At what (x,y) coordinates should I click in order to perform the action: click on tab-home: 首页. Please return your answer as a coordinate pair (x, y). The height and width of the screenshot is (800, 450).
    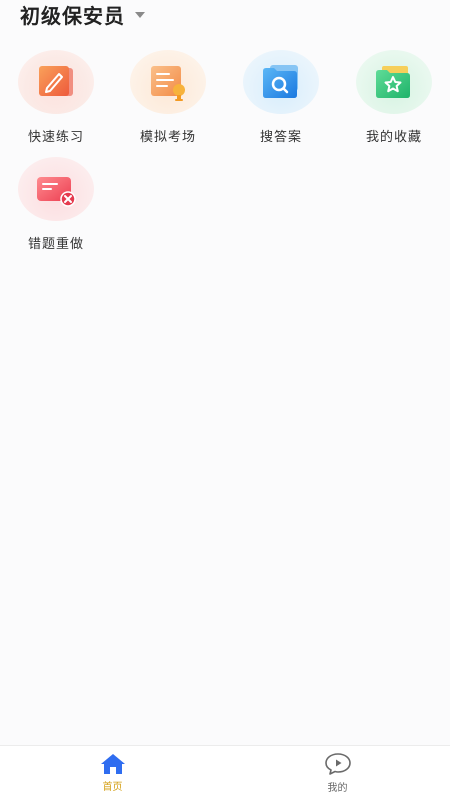
    Looking at the image, I should click on (112, 773).